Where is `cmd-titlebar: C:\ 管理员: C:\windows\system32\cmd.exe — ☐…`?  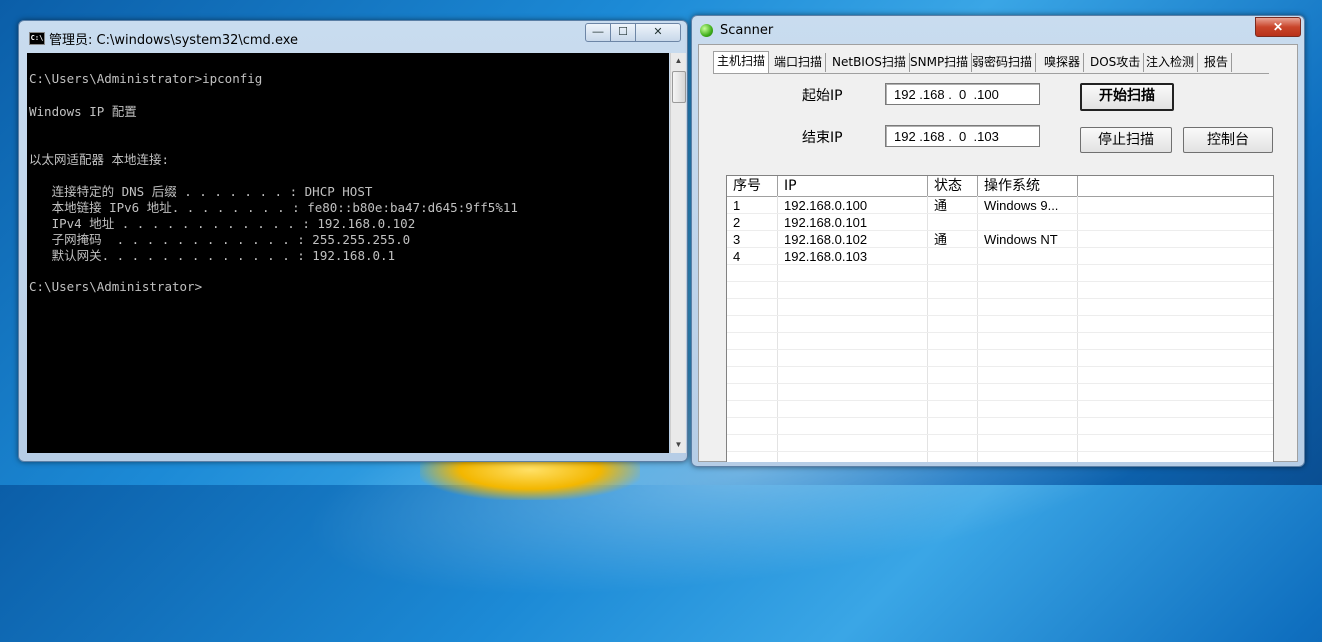 cmd-titlebar: C:\ 管理员: C:\windows\system32\cmd.exe — ☐… is located at coordinates (353, 36).